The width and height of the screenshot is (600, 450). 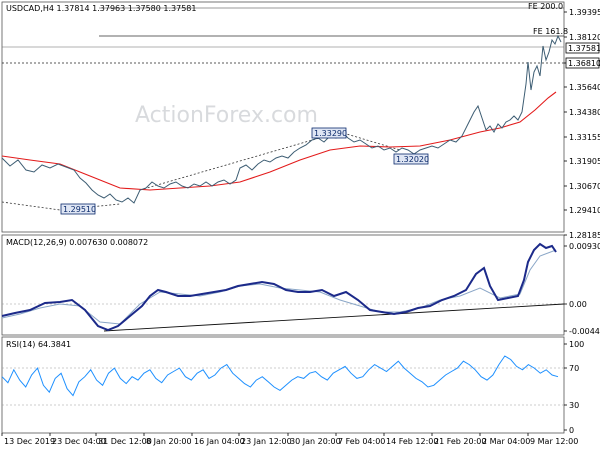 I want to click on watermark: ActionForex.com, so click(x=226, y=115).